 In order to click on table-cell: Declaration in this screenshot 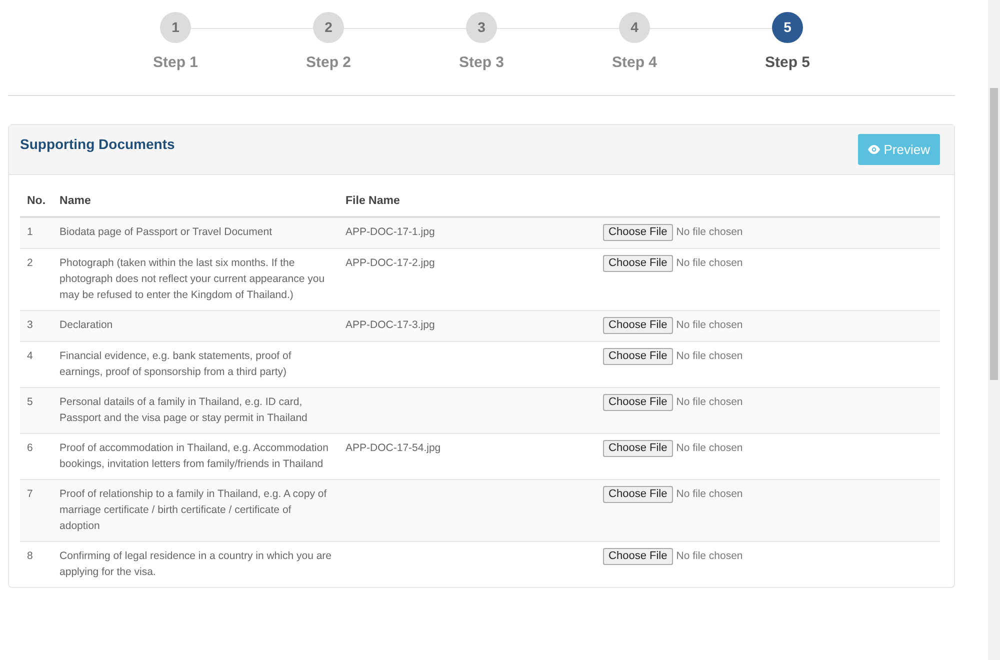, I will do `click(195, 326)`.